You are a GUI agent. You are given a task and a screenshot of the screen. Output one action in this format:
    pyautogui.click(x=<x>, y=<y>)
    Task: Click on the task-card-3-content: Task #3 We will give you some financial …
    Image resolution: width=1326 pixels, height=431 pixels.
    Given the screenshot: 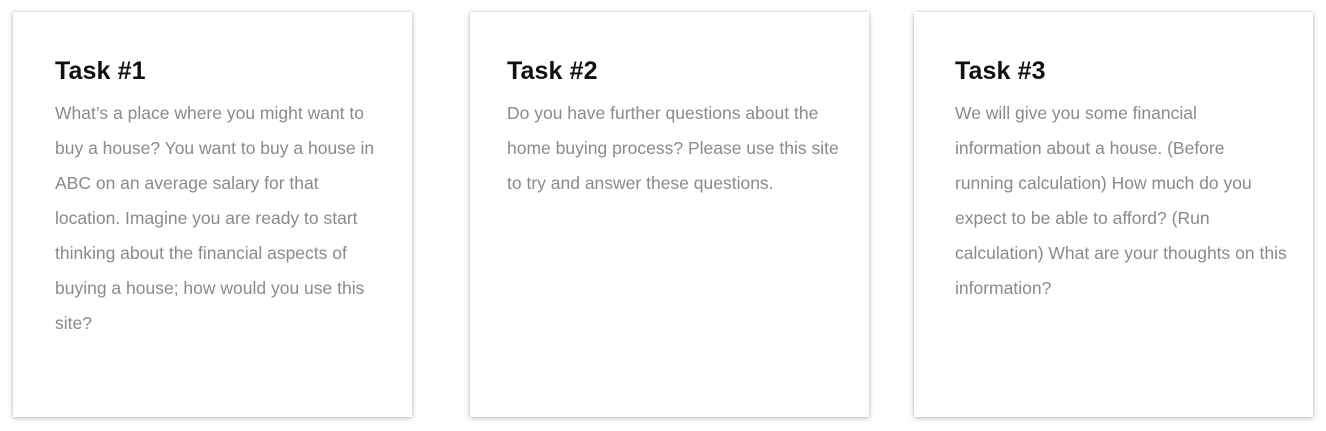 What is the action you would take?
    pyautogui.click(x=1121, y=181)
    